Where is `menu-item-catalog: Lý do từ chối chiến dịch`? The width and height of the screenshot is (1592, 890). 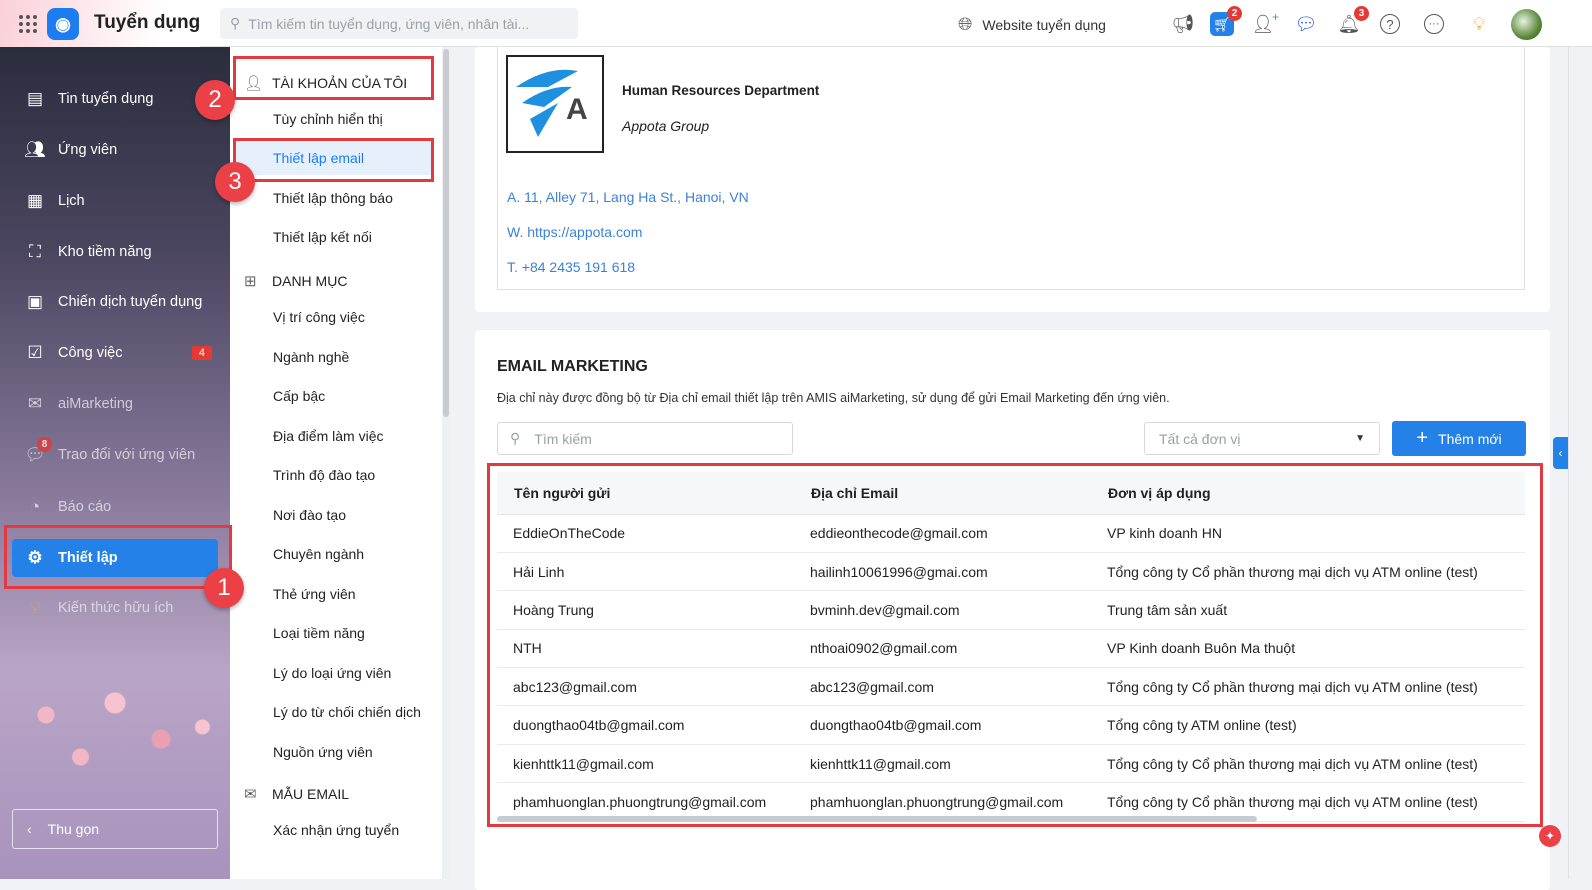
menu-item-catalog: Lý do từ chối chiến dịch is located at coordinates (347, 712).